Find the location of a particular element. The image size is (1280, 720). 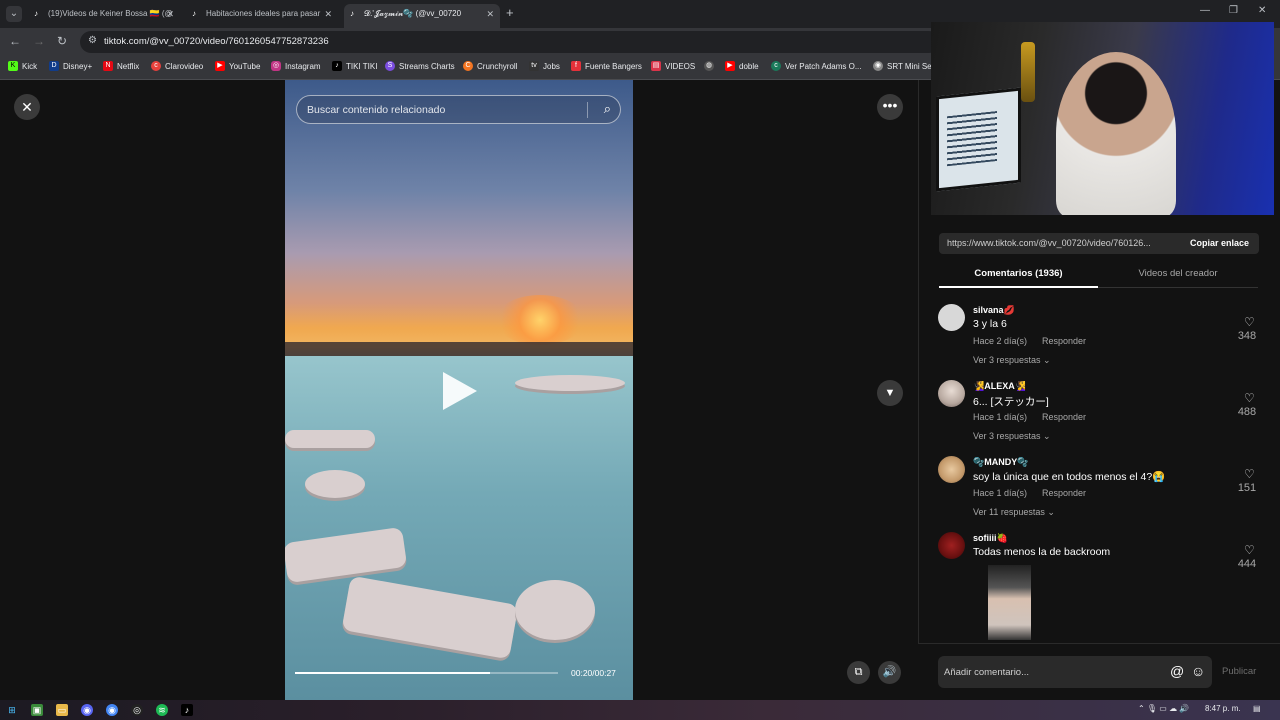

file-explorer-icon: ▭ is located at coordinates (62, 710).